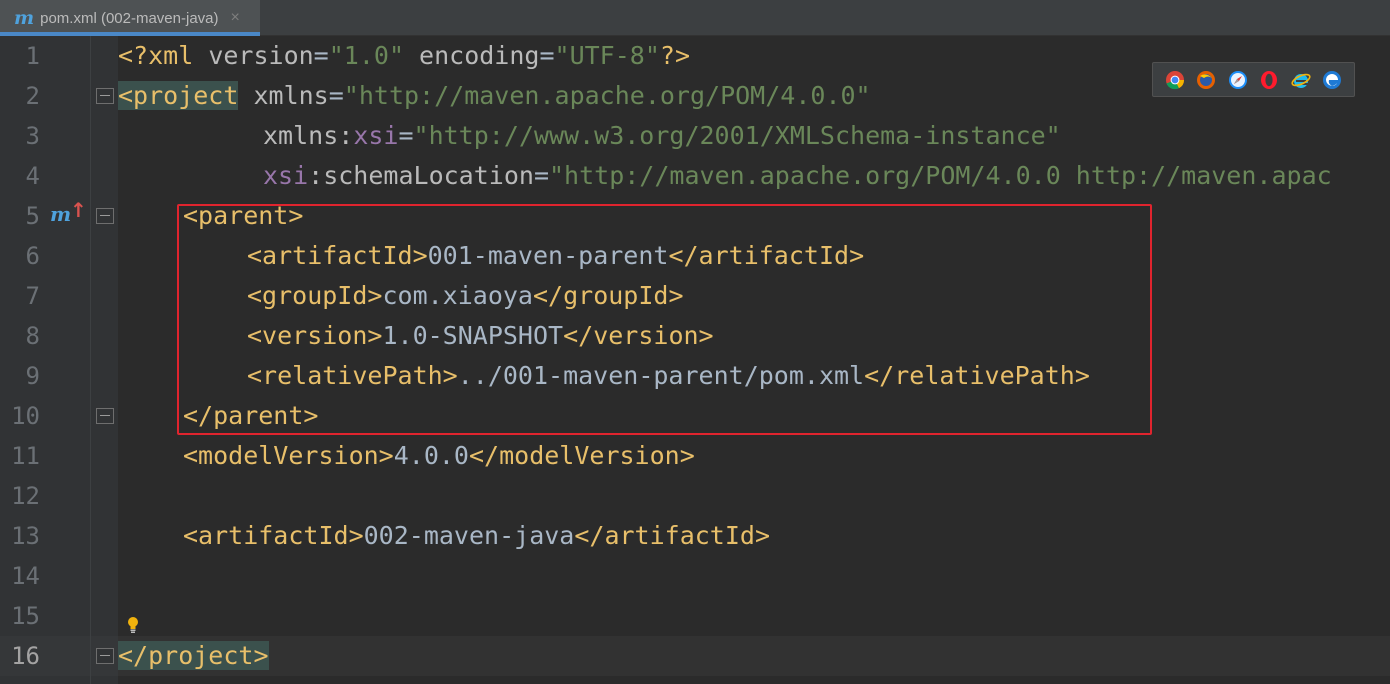 The height and width of the screenshot is (684, 1390). What do you see at coordinates (1332, 80) in the screenshot?
I see `edge-icon` at bounding box center [1332, 80].